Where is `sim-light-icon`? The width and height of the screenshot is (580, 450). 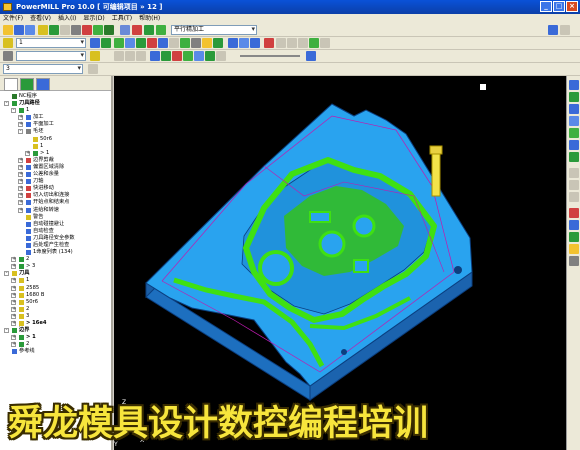
sim-light-icon is located at coordinates (311, 56).